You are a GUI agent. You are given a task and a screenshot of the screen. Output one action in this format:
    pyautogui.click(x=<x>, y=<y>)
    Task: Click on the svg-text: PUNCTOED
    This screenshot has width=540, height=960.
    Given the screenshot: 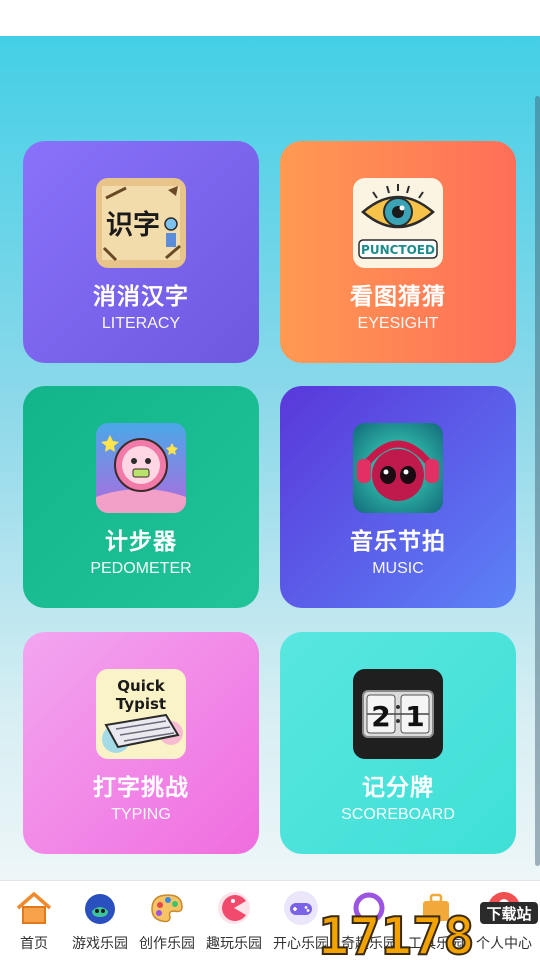 What is the action you would take?
    pyautogui.click(x=398, y=250)
    